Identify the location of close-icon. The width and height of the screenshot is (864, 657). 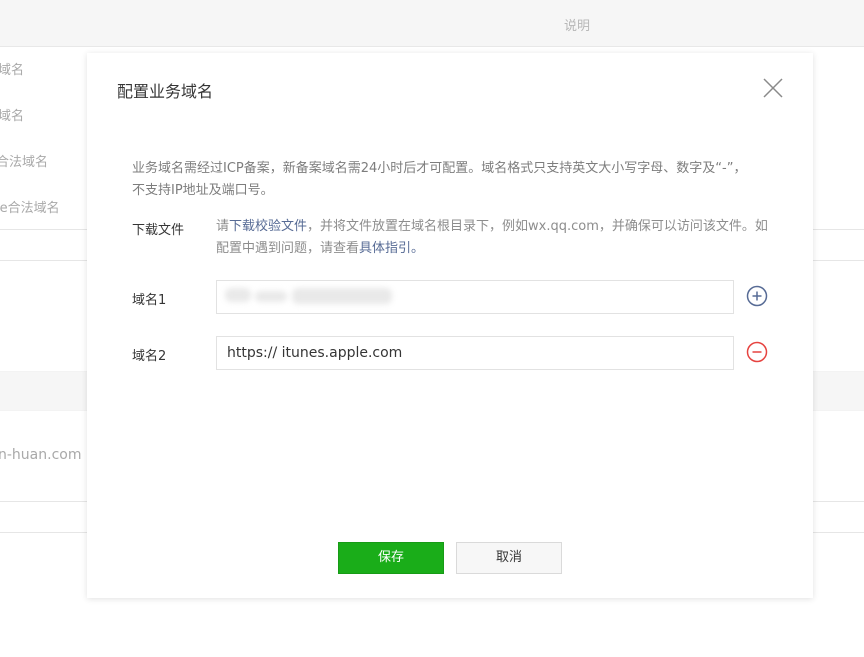
(773, 88).